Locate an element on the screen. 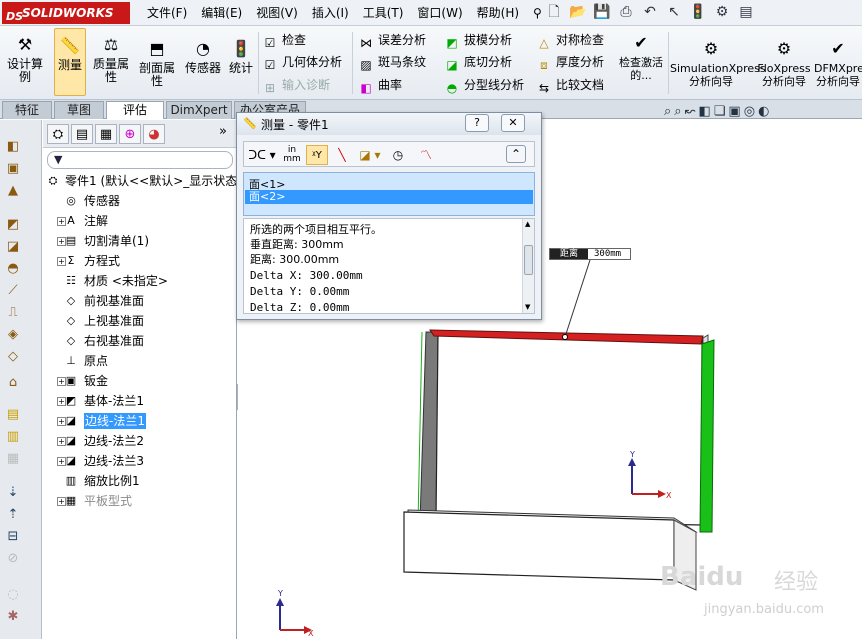  options-icon: ⚙ is located at coordinates (722, 12).